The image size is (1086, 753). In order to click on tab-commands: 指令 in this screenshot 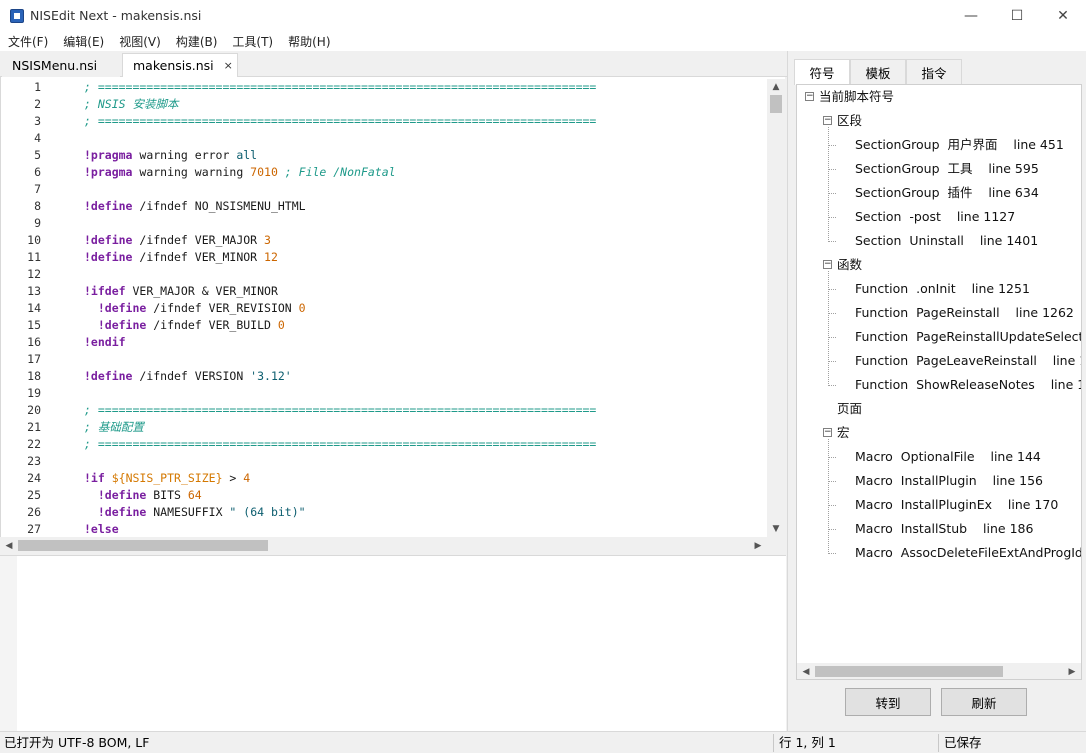, I will do `click(934, 71)`.